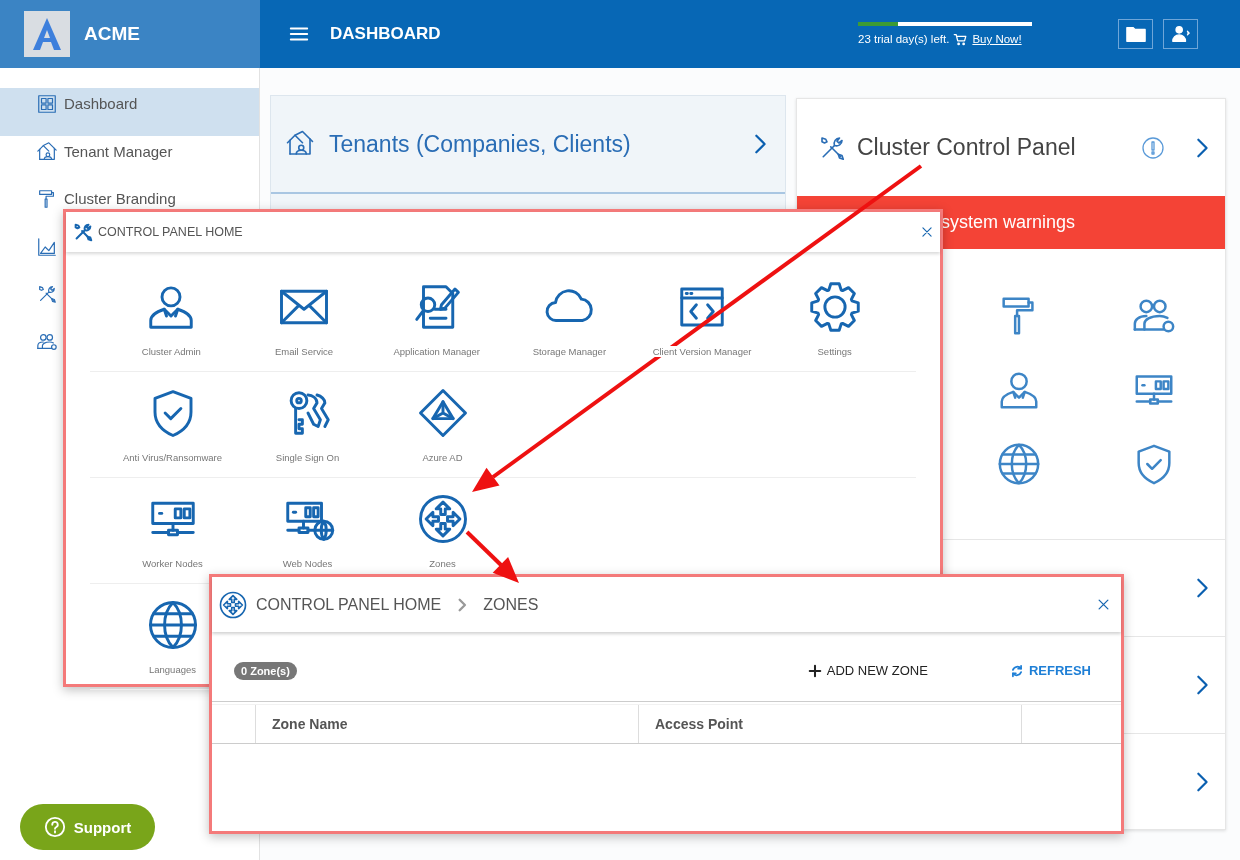  Describe the element at coordinates (511, 604) in the screenshot. I see `breadcrumb-item: ZONES` at that location.